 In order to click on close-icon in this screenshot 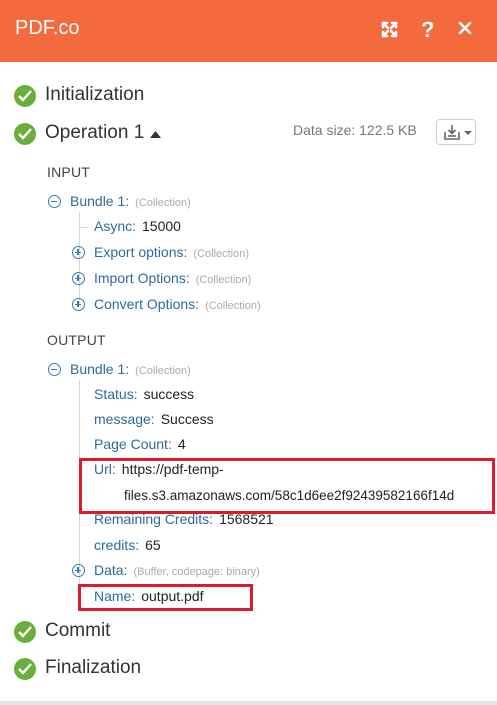, I will do `click(465, 28)`.